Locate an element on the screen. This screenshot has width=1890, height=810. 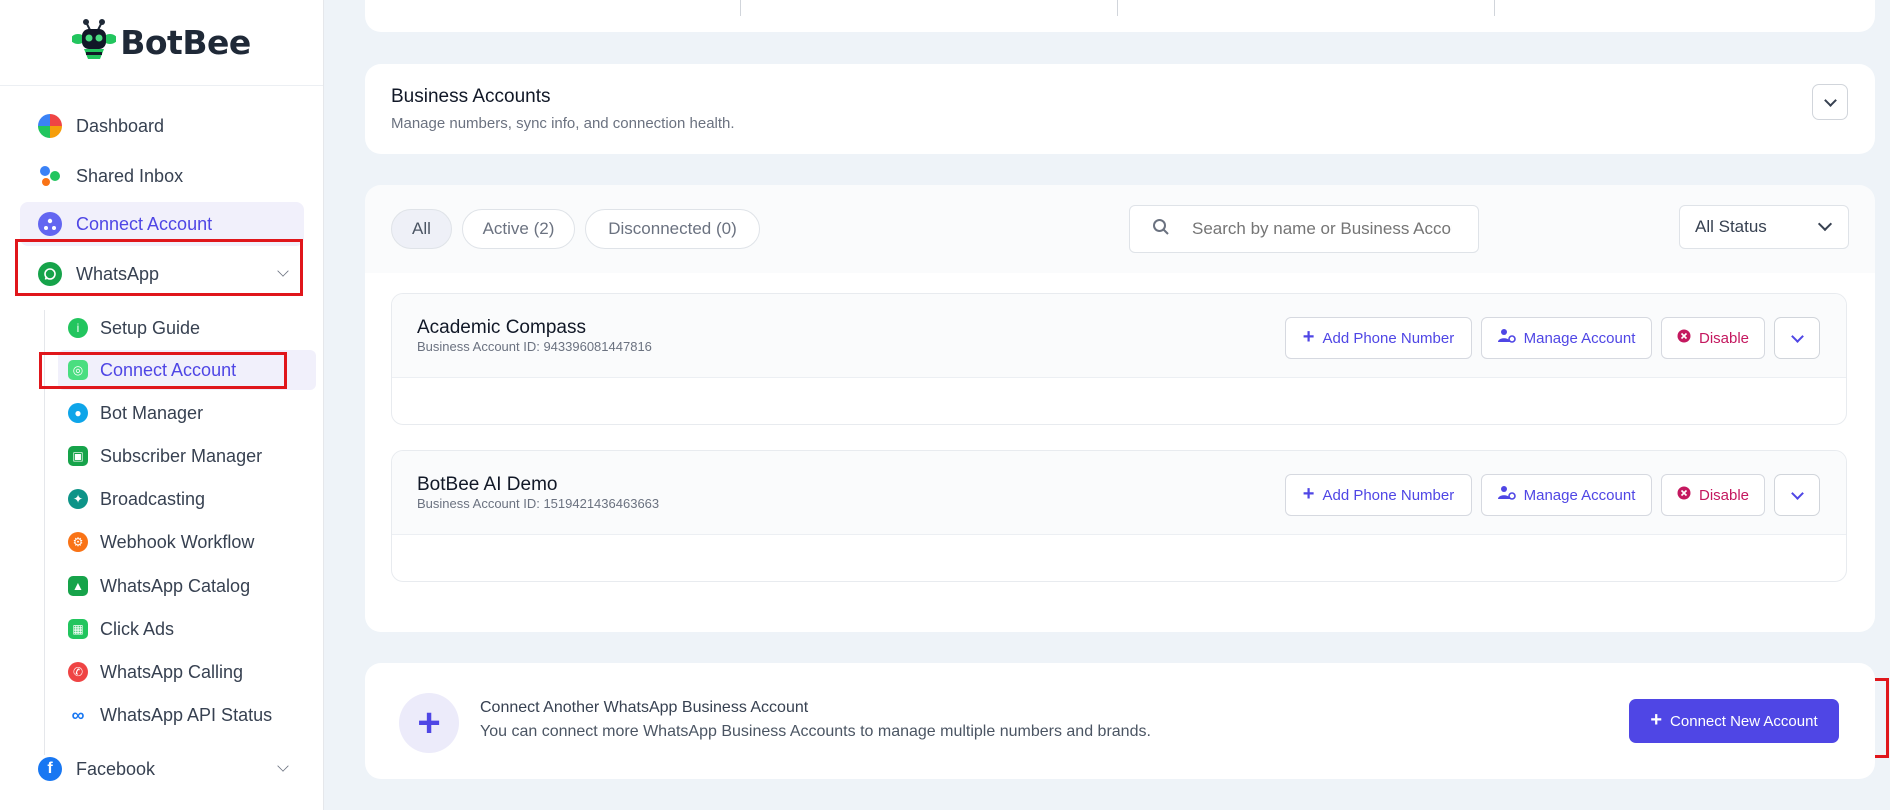
sidebar-subitem-subscriber-manager: ▣ Subscriber Manager is located at coordinates (187, 456).